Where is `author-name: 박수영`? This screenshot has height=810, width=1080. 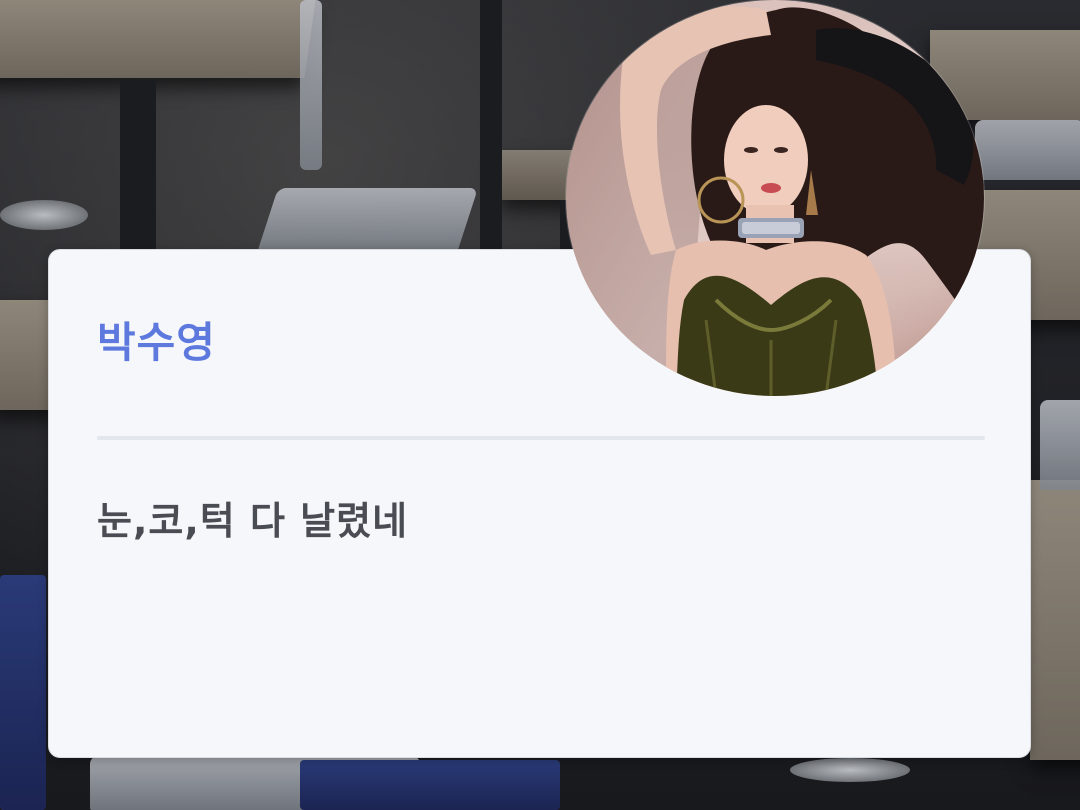
author-name: 박수영 is located at coordinates (156, 342).